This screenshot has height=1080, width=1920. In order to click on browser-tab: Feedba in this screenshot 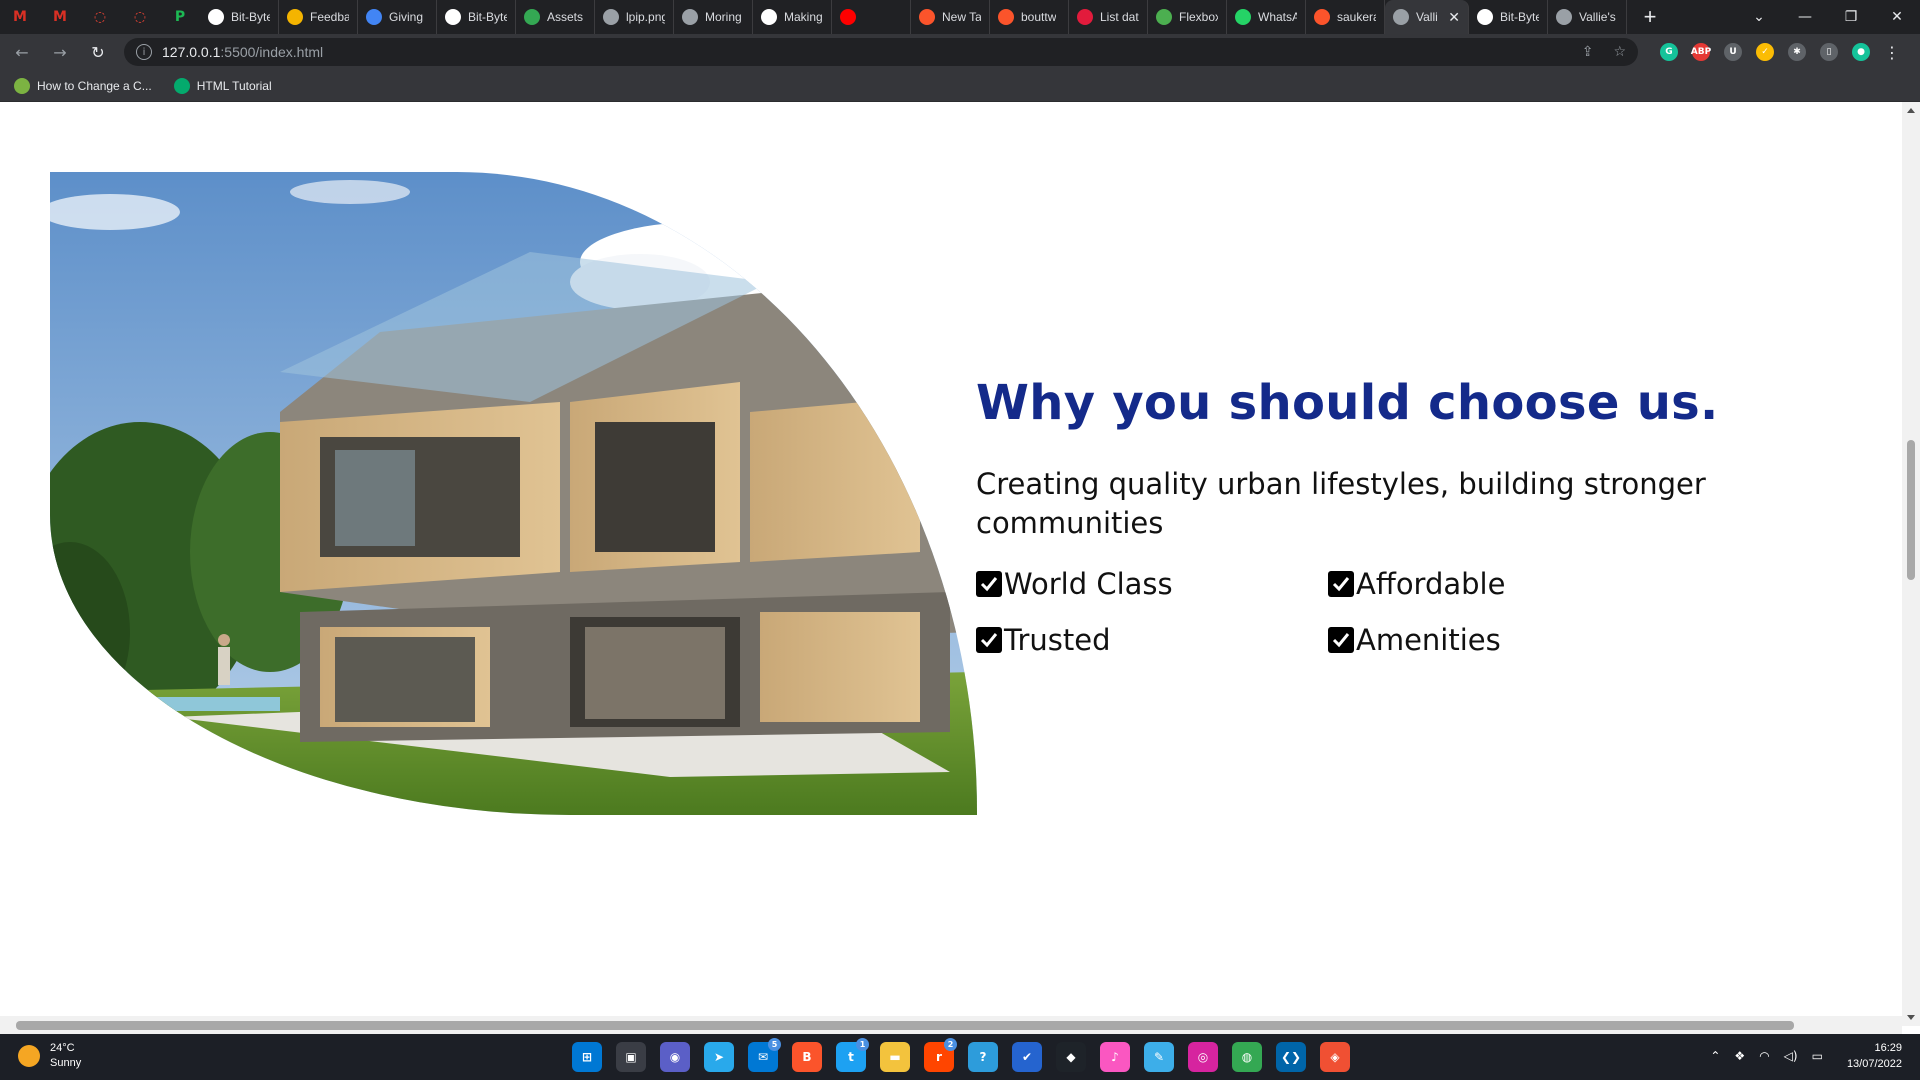, I will do `click(318, 17)`.